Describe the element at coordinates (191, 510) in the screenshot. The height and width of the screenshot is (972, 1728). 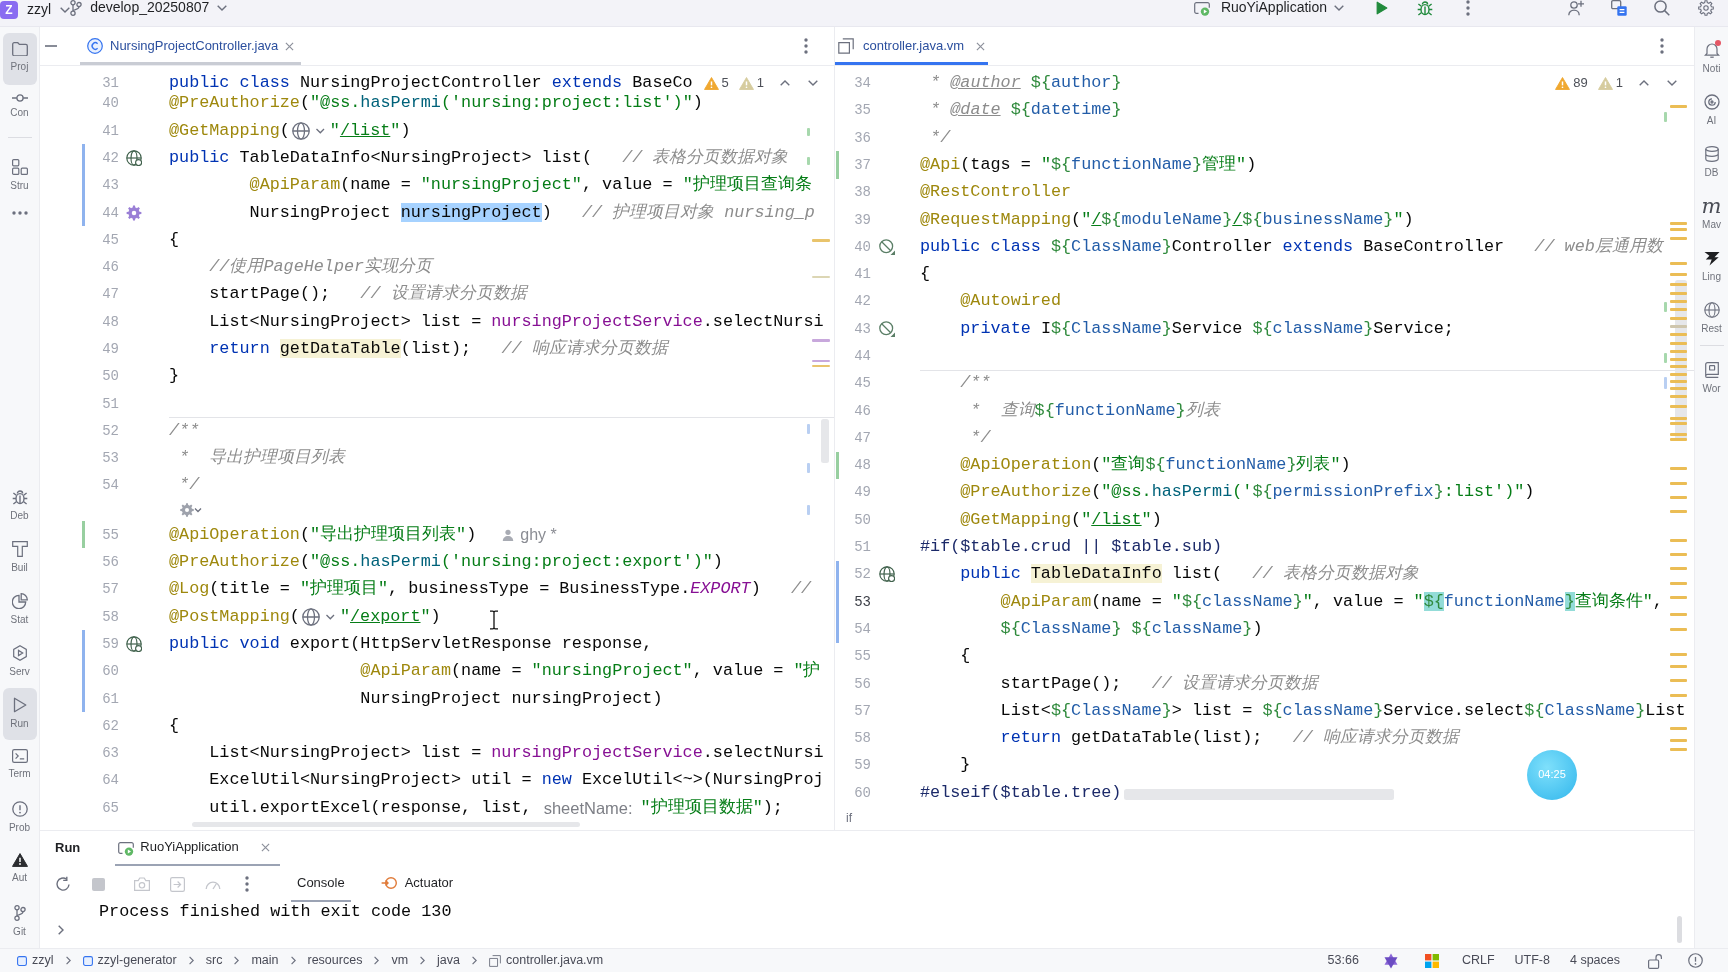
I see `cog-dropdown-icon` at that location.